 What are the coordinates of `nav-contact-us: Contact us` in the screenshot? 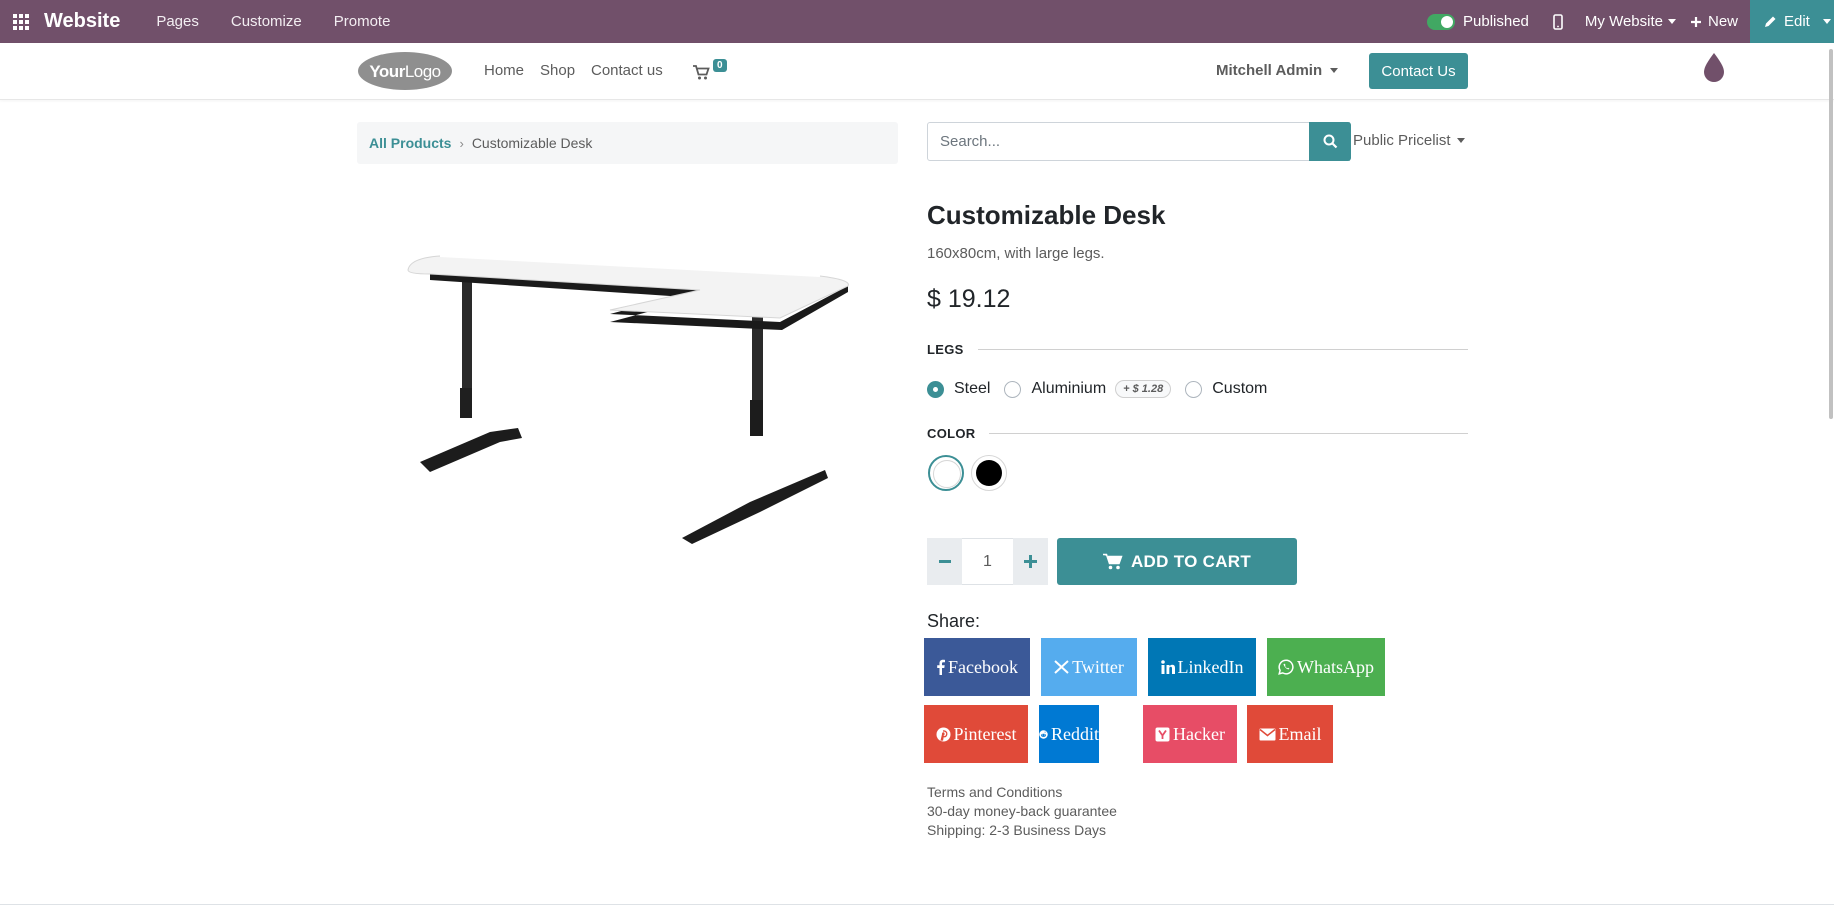 It's located at (627, 70).